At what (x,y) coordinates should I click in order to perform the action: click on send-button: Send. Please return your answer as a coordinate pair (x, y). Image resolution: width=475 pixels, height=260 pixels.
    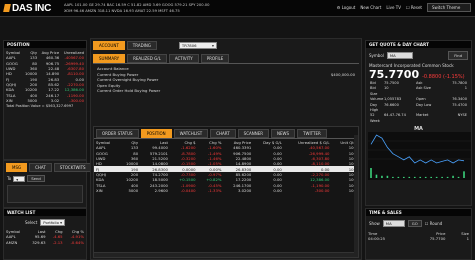
    Looking at the image, I should click on (36, 178).